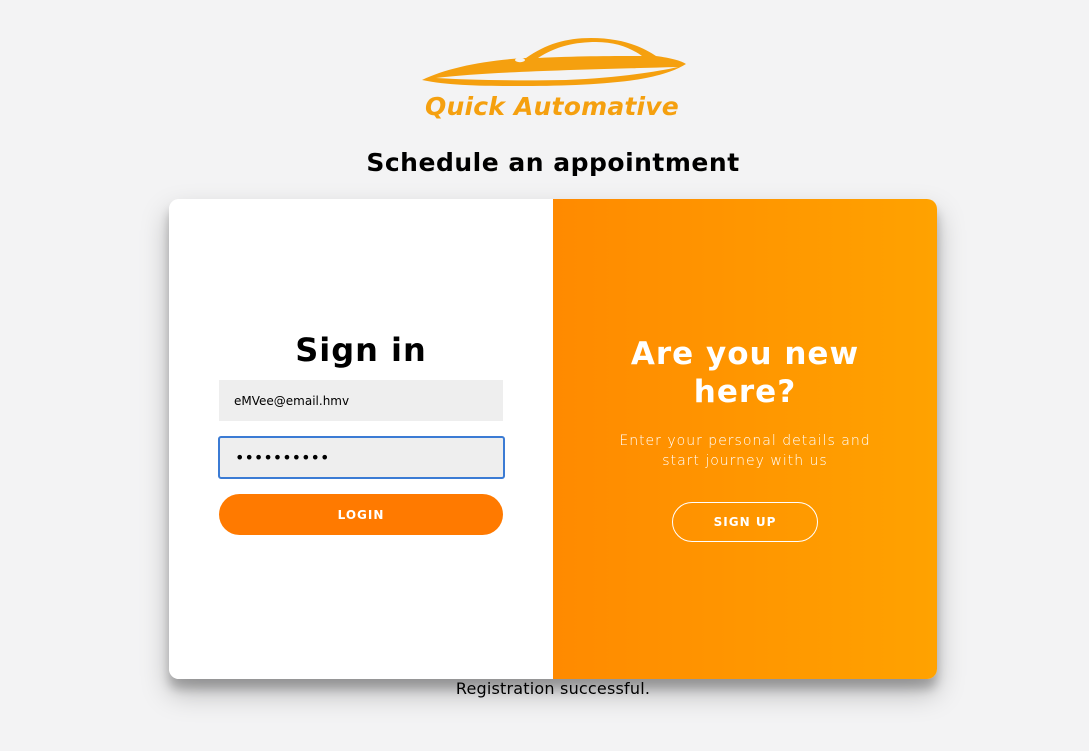  Describe the element at coordinates (361, 457) in the screenshot. I see `password-field` at that location.